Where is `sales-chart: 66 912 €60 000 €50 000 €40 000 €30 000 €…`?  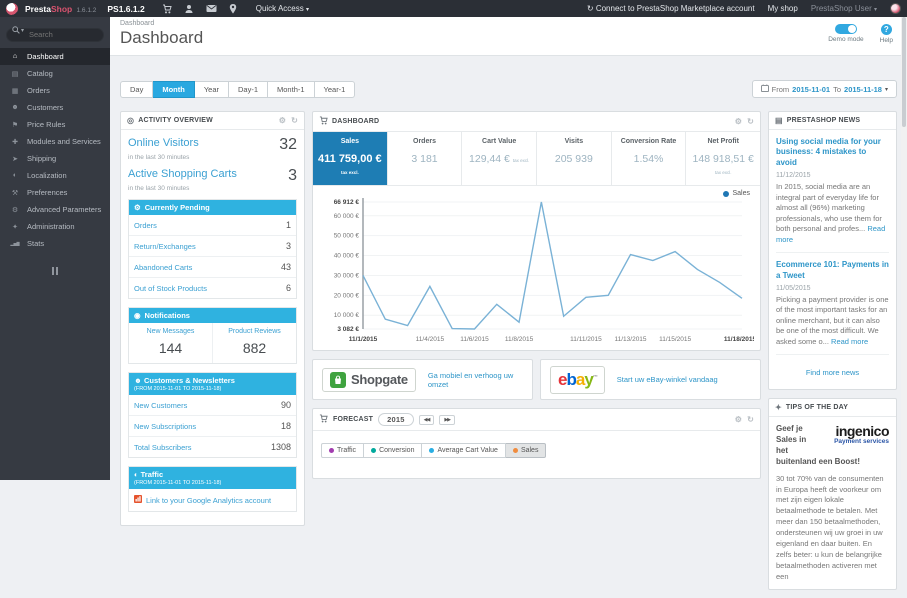
sales-chart: 66 912 €60 000 €50 000 €40 000 €30 000 €… is located at coordinates (536, 270).